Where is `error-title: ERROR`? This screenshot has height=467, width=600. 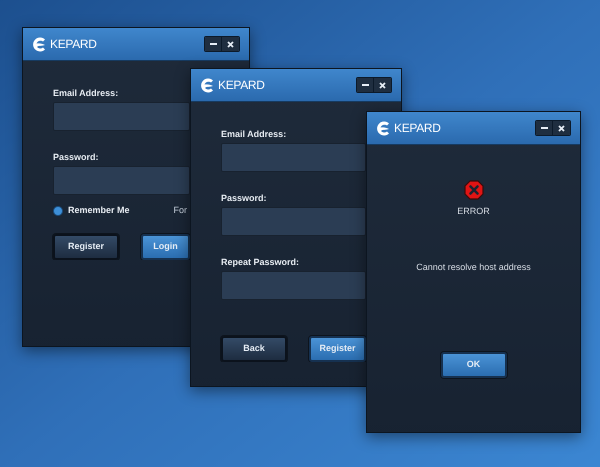
error-title: ERROR is located at coordinates (473, 211).